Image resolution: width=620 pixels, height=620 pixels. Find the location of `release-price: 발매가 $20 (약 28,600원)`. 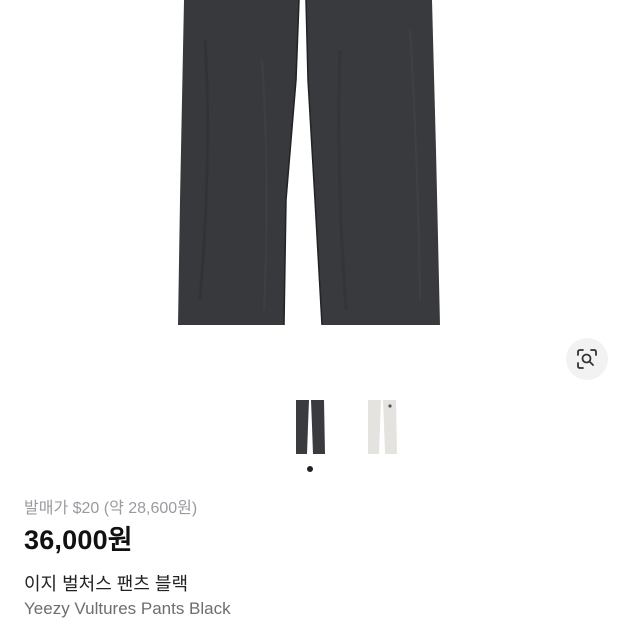

release-price: 발매가 $20 (약 28,600원) is located at coordinates (111, 508).